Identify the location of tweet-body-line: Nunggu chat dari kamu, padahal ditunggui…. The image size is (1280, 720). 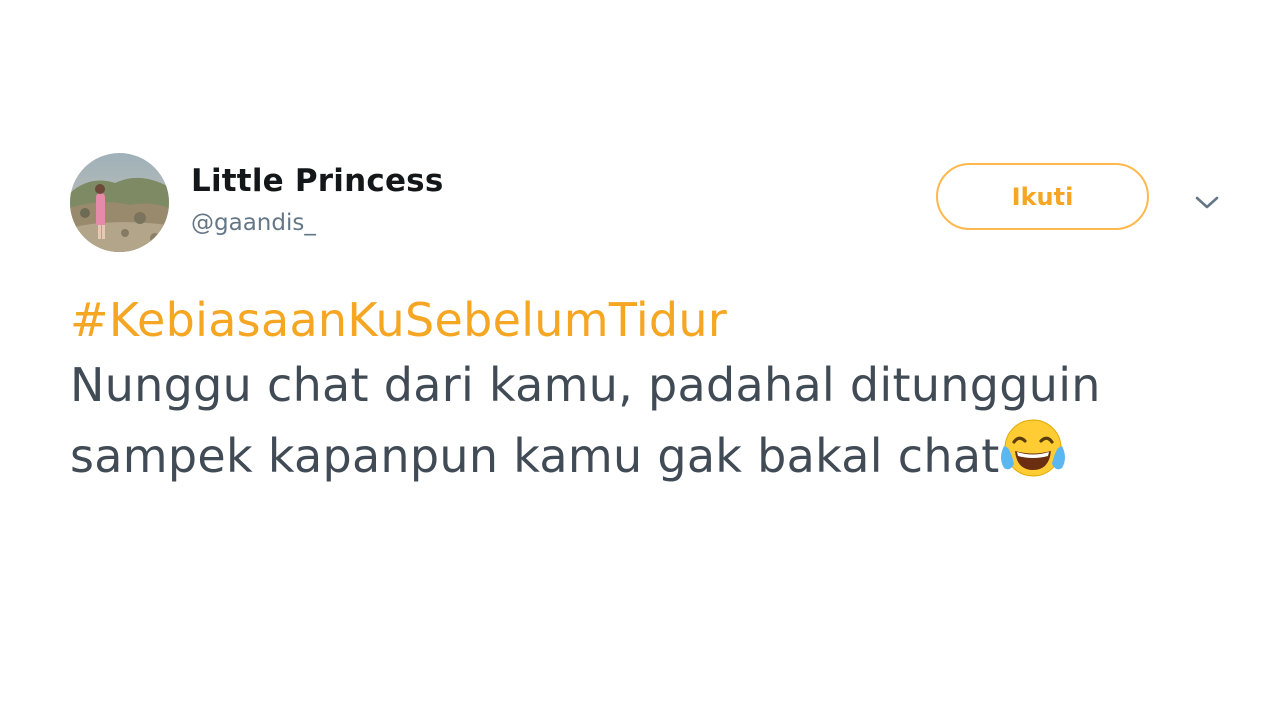
(585, 385).